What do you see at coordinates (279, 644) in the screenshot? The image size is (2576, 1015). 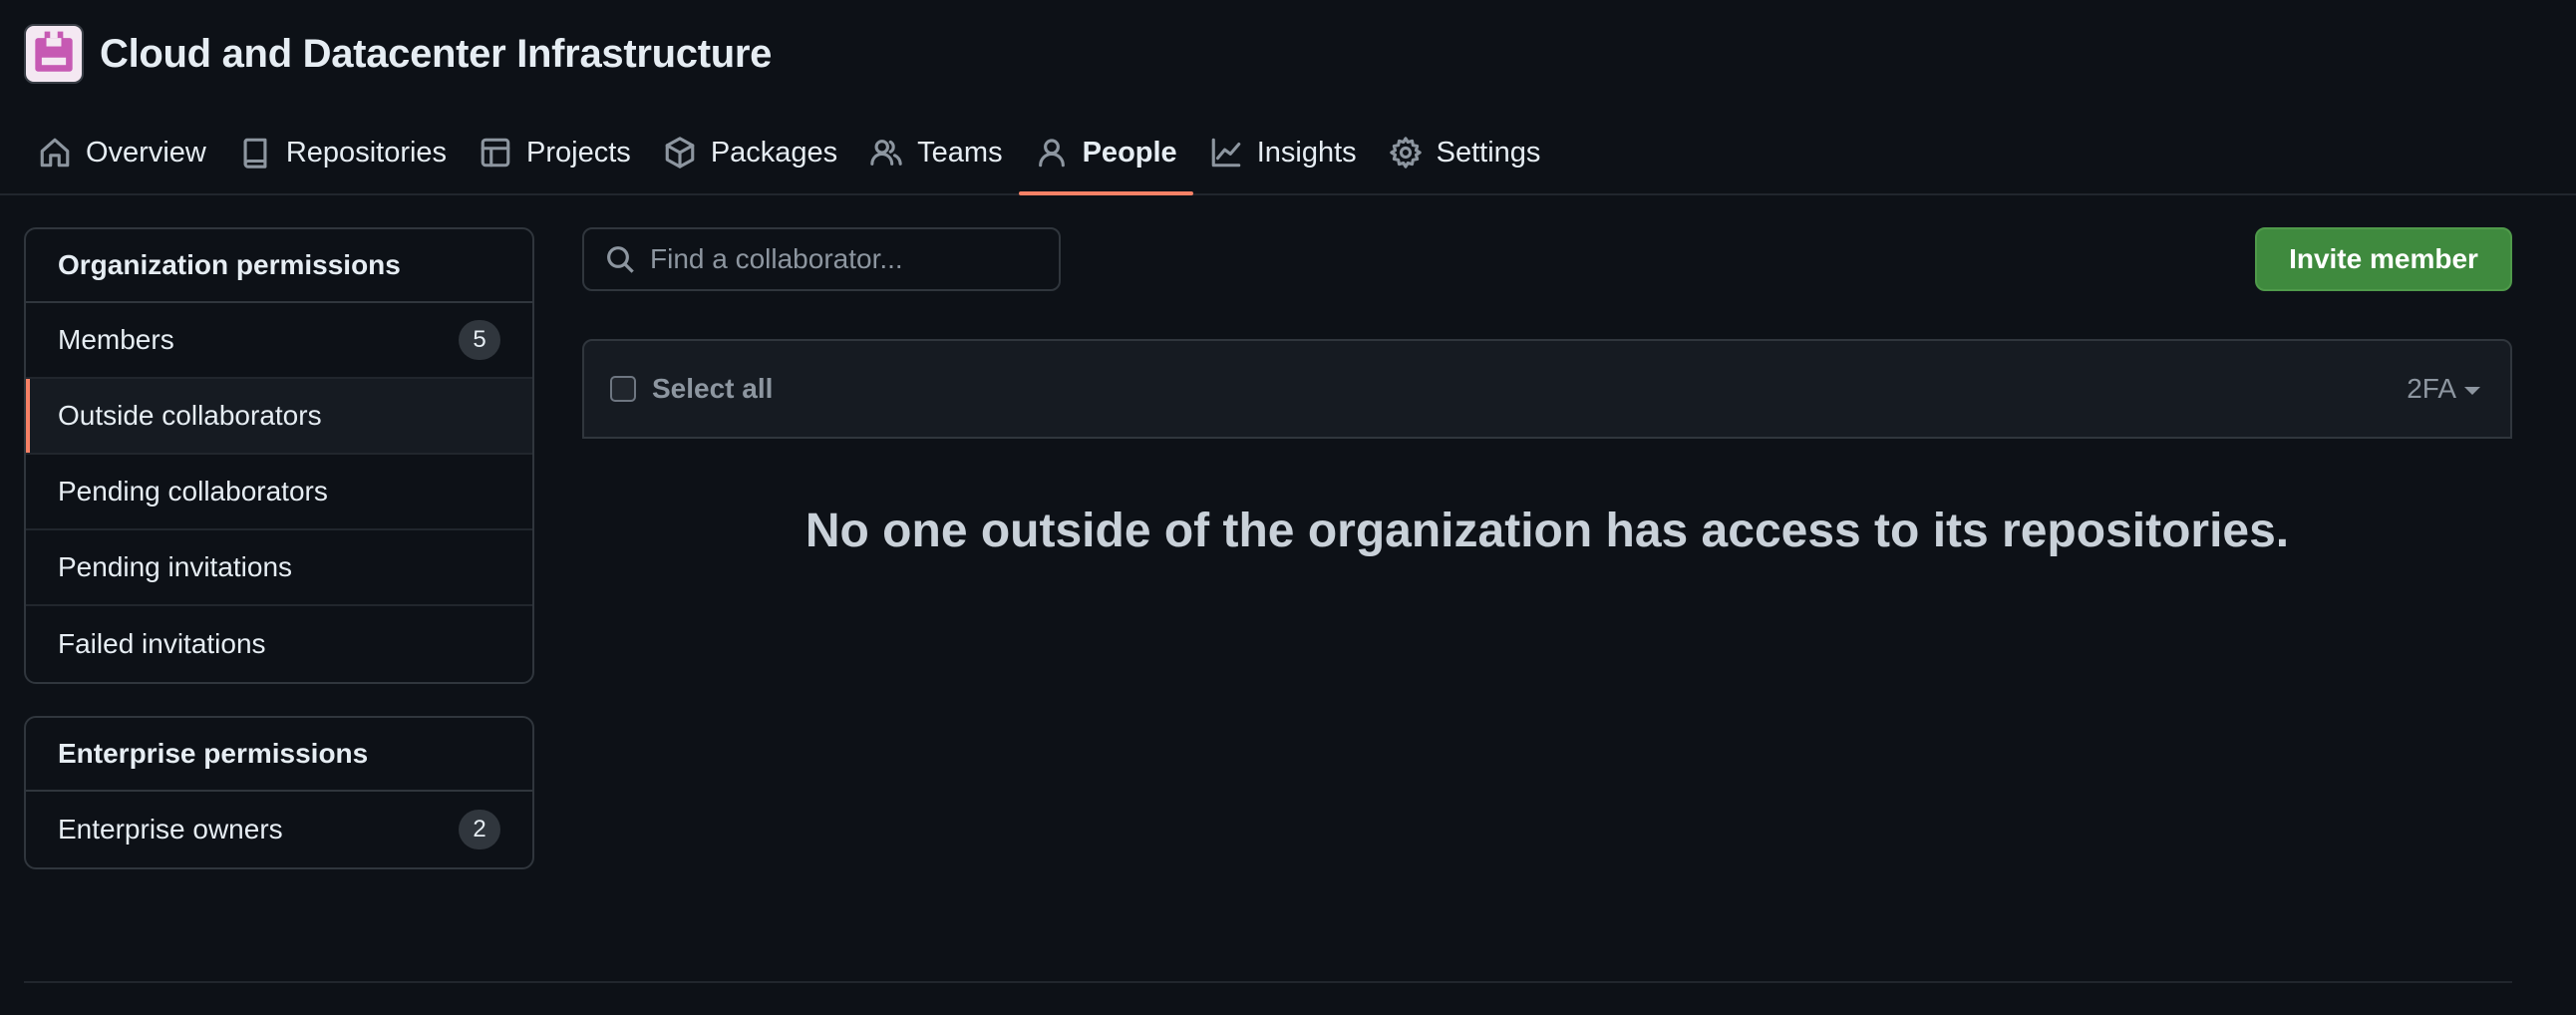 I see `sidebar-item-failed-invitations: Failed invitations` at bounding box center [279, 644].